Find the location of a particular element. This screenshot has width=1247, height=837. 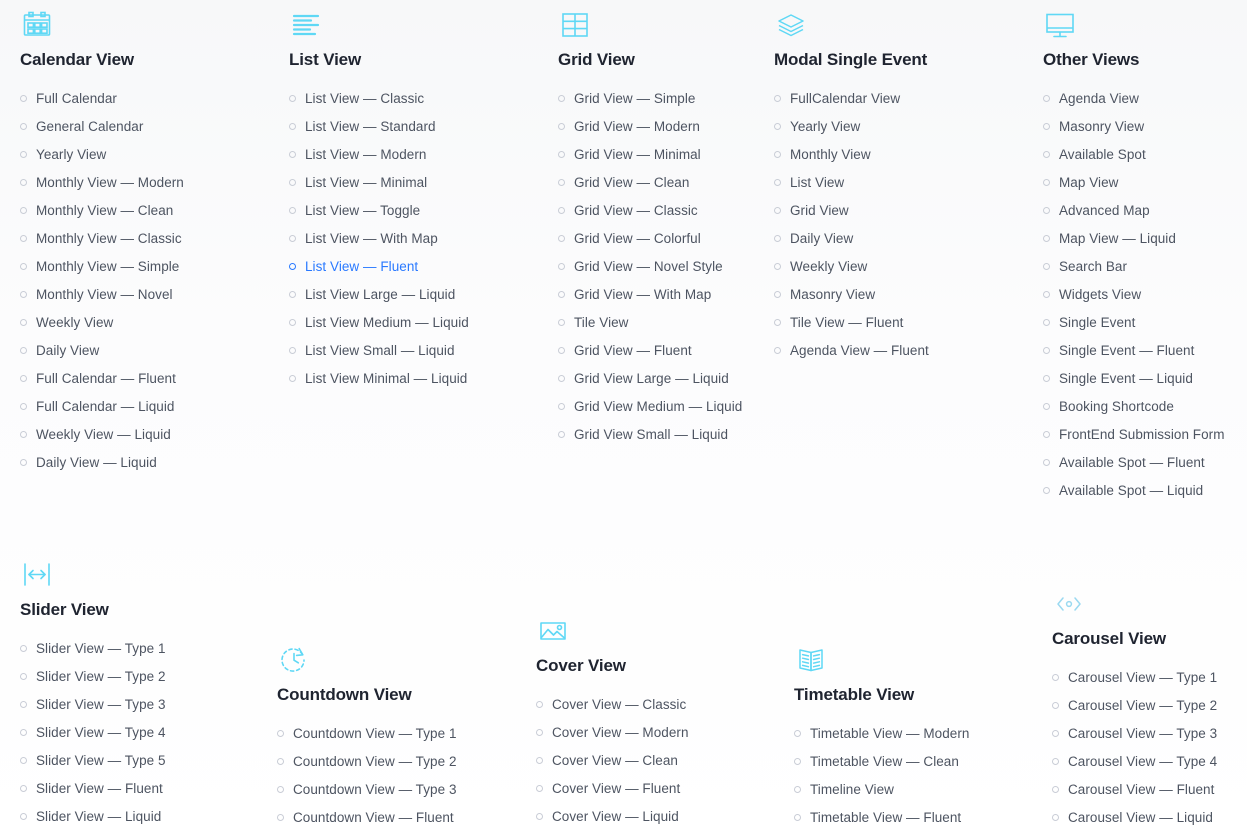

menu-item: List View — Modern is located at coordinates (379, 154).